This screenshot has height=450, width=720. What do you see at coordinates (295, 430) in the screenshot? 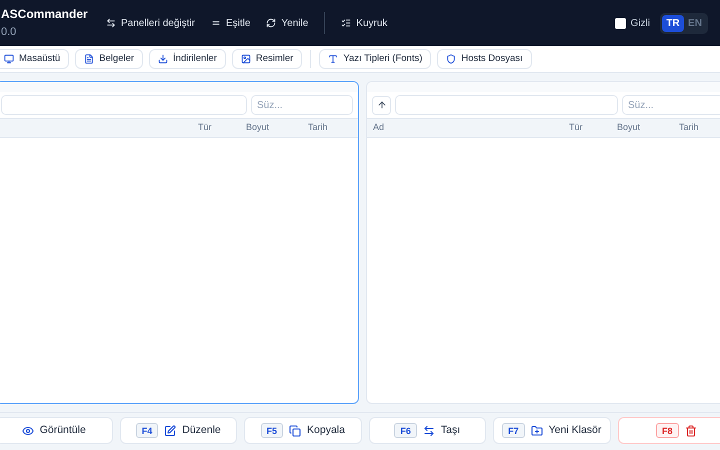
I see `copy-icon` at bounding box center [295, 430].